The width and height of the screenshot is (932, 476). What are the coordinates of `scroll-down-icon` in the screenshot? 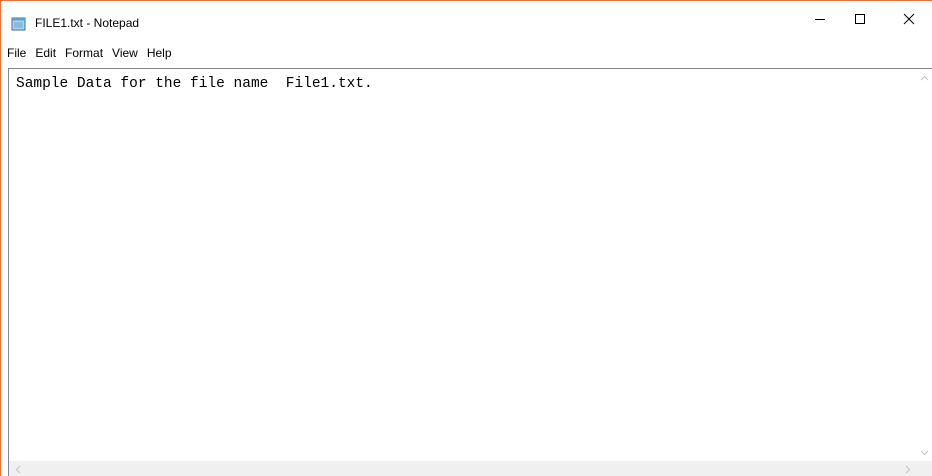 It's located at (924, 452).